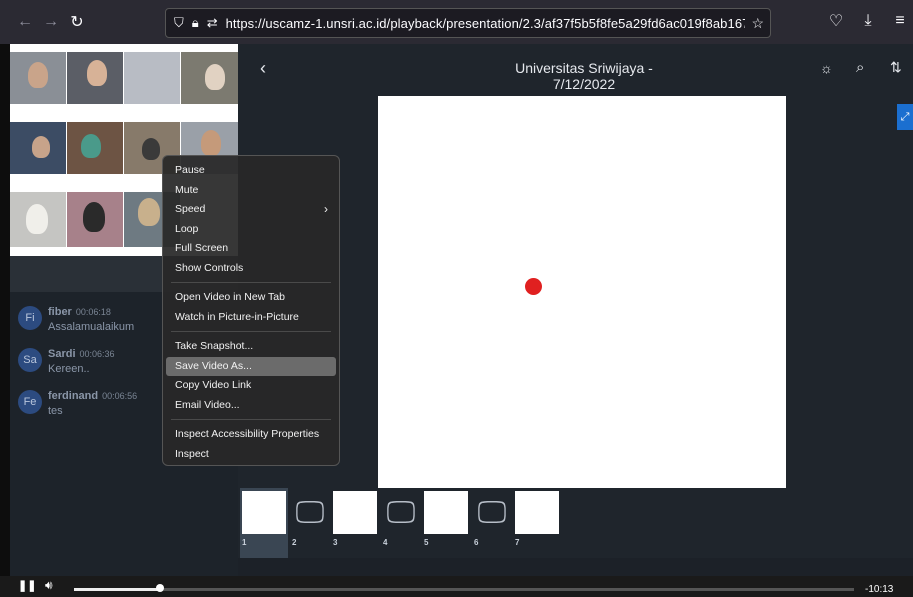  What do you see at coordinates (251, 171) in the screenshot?
I see `menu-item-pause: Pause` at bounding box center [251, 171].